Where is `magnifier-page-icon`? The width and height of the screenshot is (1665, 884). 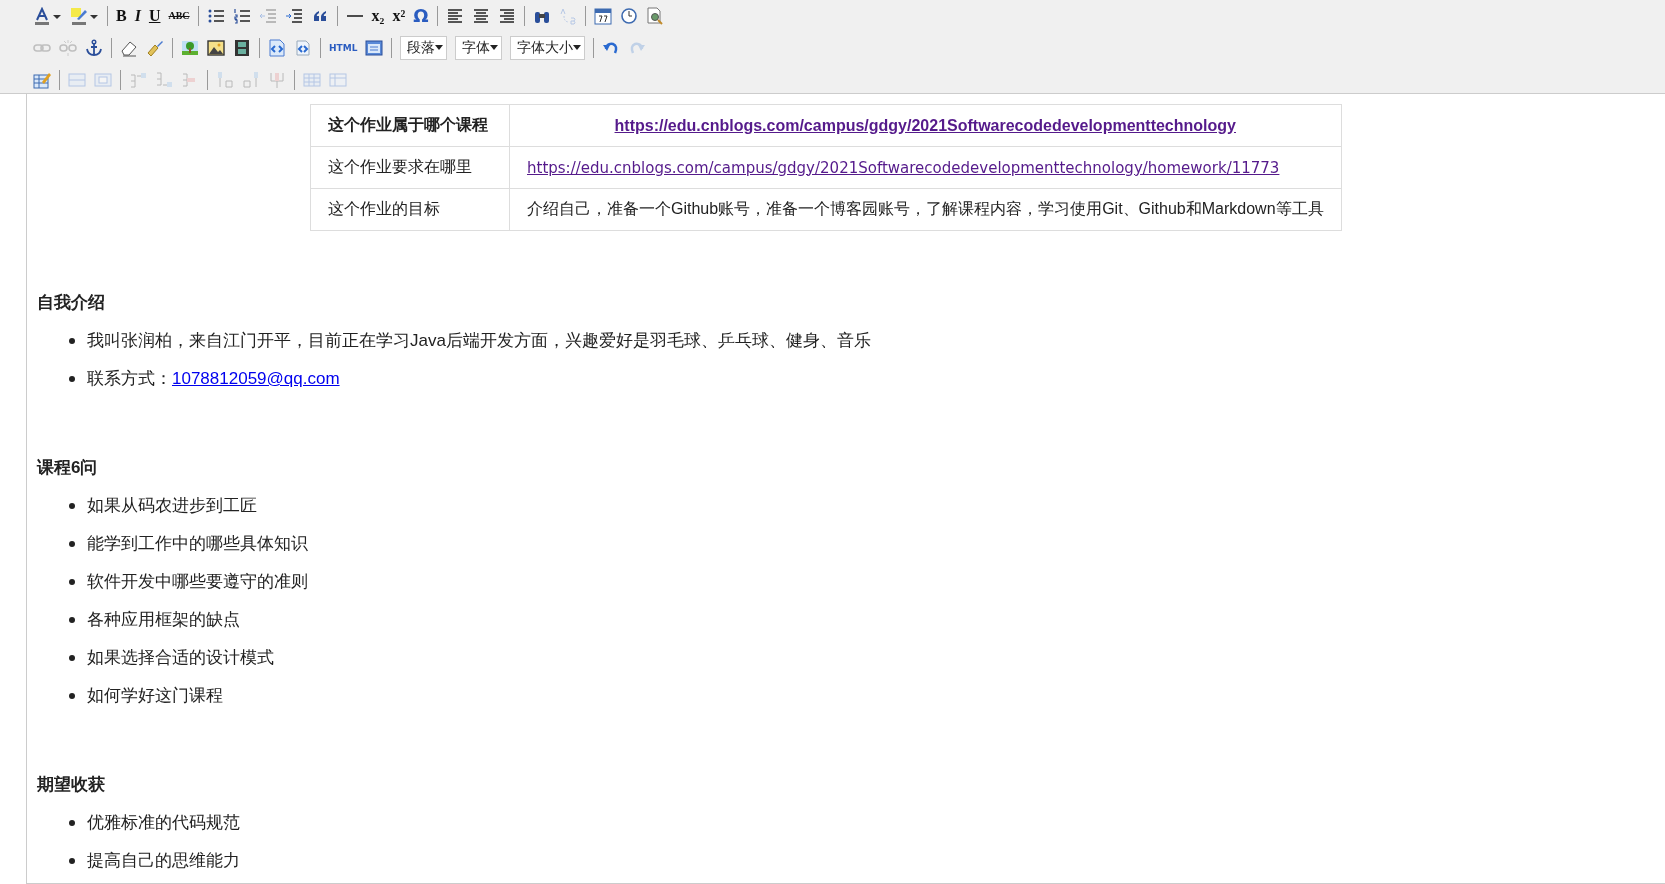 magnifier-page-icon is located at coordinates (654, 15).